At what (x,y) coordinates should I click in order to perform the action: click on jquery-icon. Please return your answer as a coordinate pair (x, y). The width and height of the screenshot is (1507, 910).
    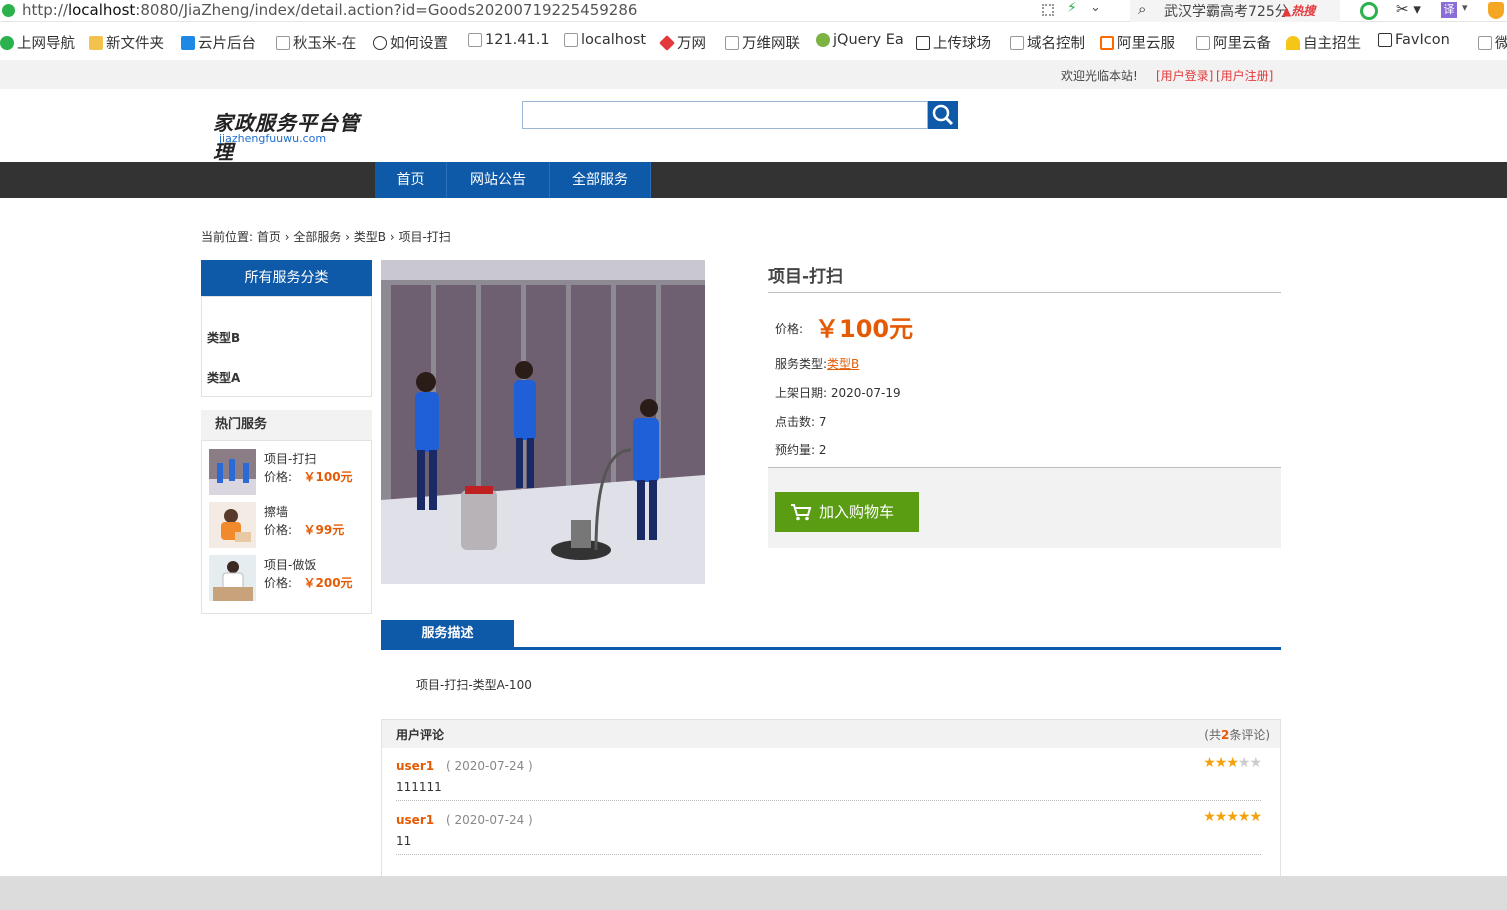
    Looking at the image, I should click on (823, 40).